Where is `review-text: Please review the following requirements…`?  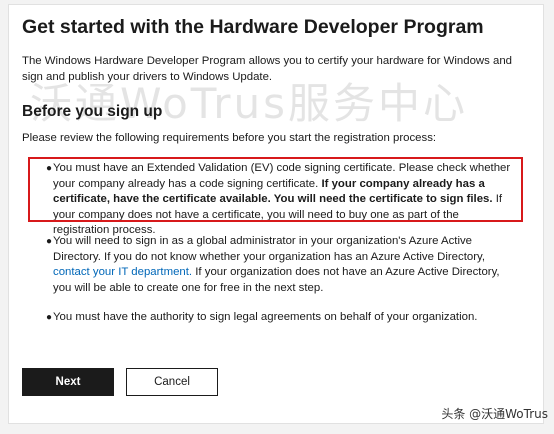 review-text: Please review the following requirements… is located at coordinates (229, 138).